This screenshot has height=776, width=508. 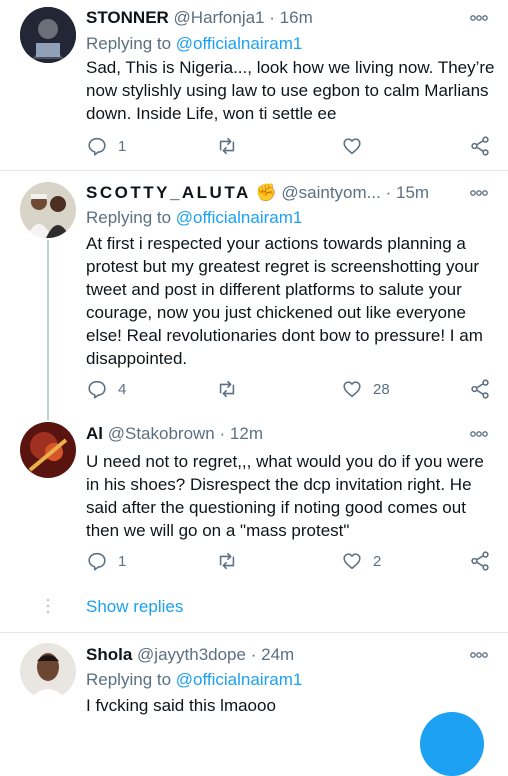 What do you see at coordinates (365, 389) in the screenshot?
I see `like-button: 28` at bounding box center [365, 389].